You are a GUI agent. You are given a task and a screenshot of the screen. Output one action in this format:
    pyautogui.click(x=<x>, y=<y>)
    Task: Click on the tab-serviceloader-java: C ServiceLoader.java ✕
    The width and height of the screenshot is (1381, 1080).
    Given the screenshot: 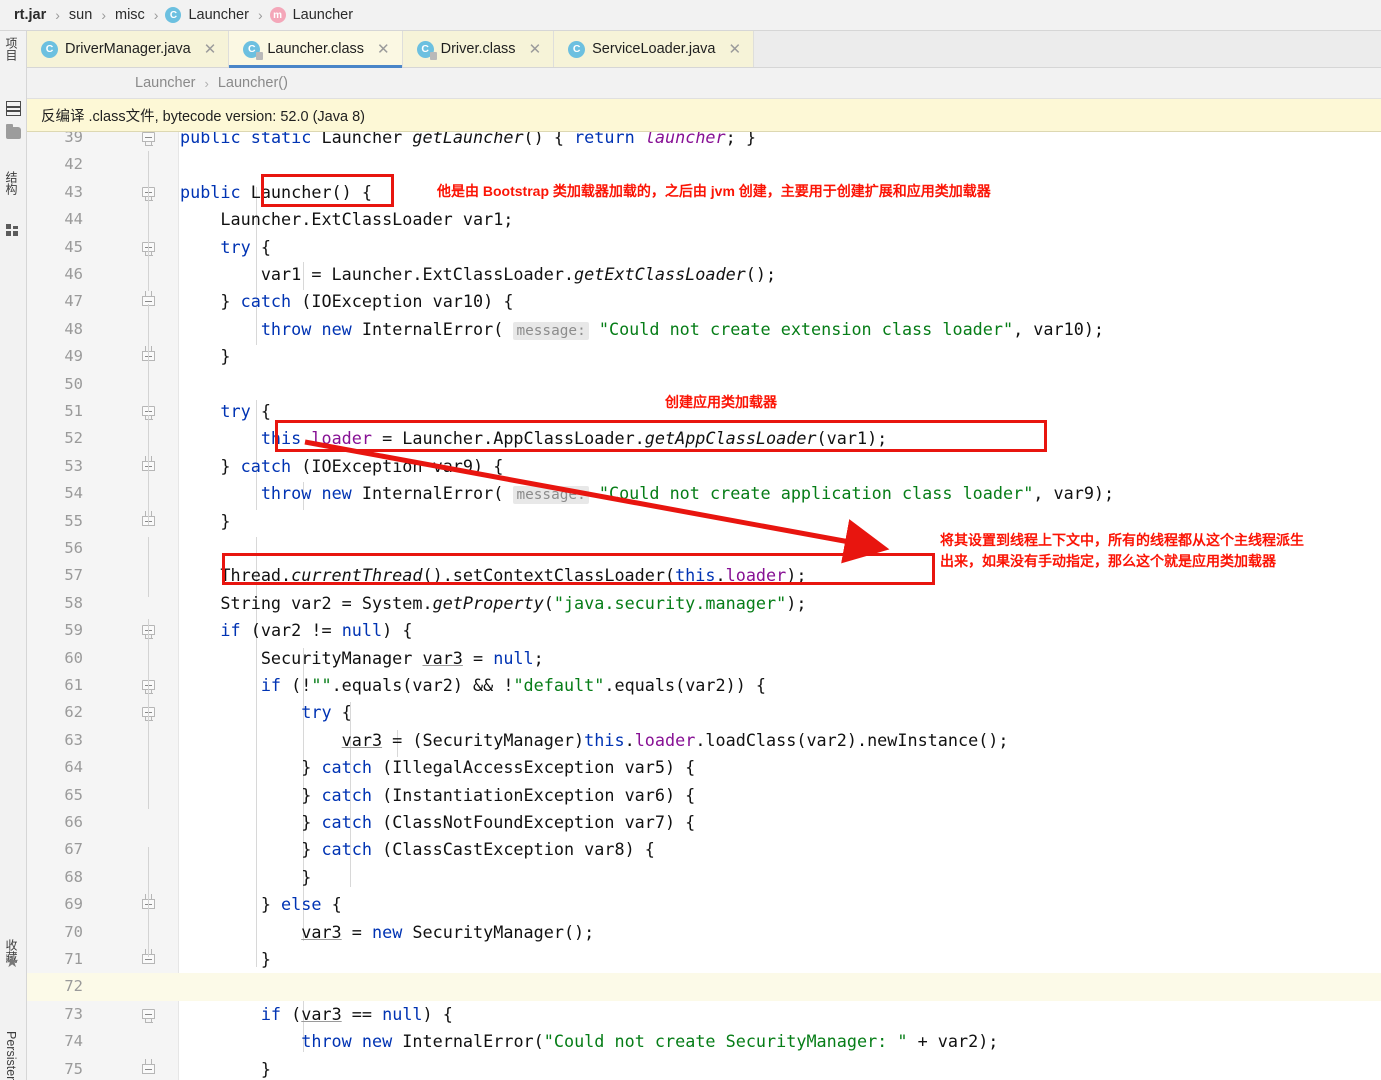 What is the action you would take?
    pyautogui.click(x=654, y=49)
    